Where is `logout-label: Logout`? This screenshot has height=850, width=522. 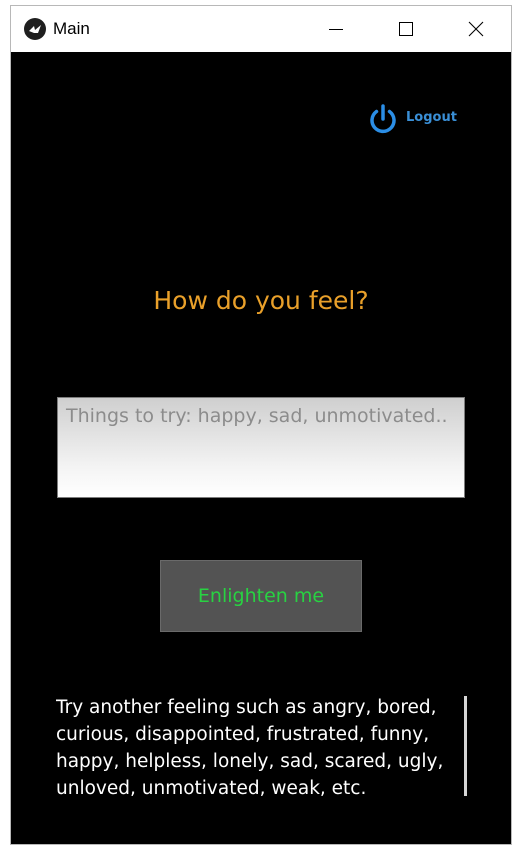
logout-label: Logout is located at coordinates (431, 117).